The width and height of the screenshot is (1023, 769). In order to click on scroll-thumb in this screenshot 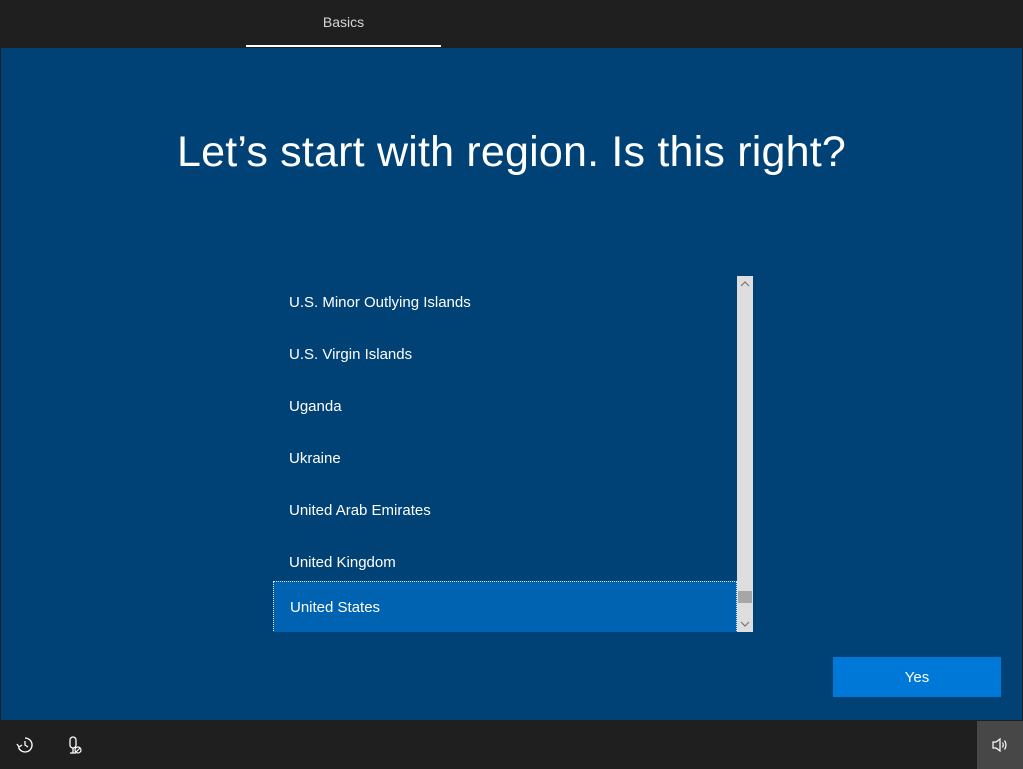, I will do `click(745, 597)`.